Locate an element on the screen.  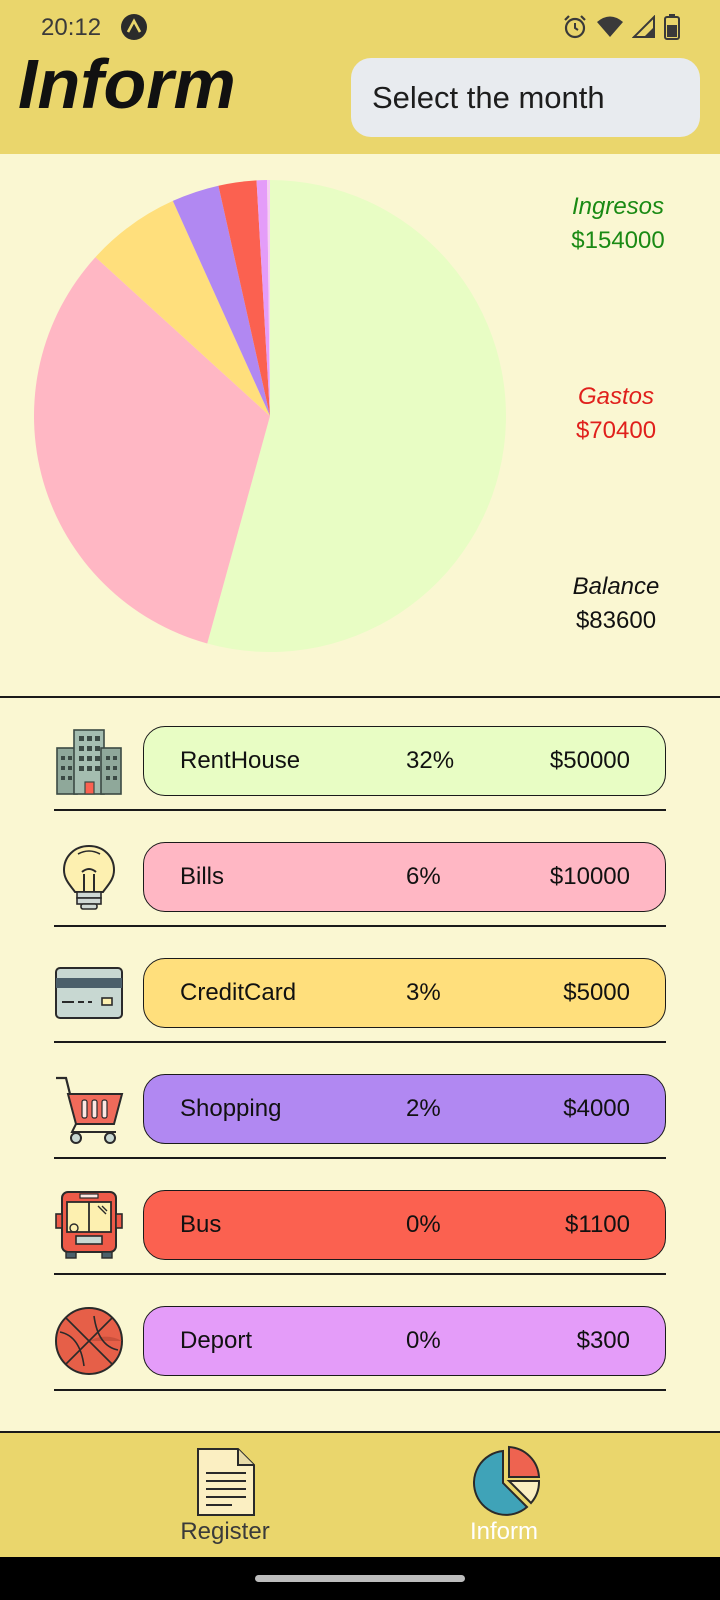
system-icons is located at coordinates (621, 27).